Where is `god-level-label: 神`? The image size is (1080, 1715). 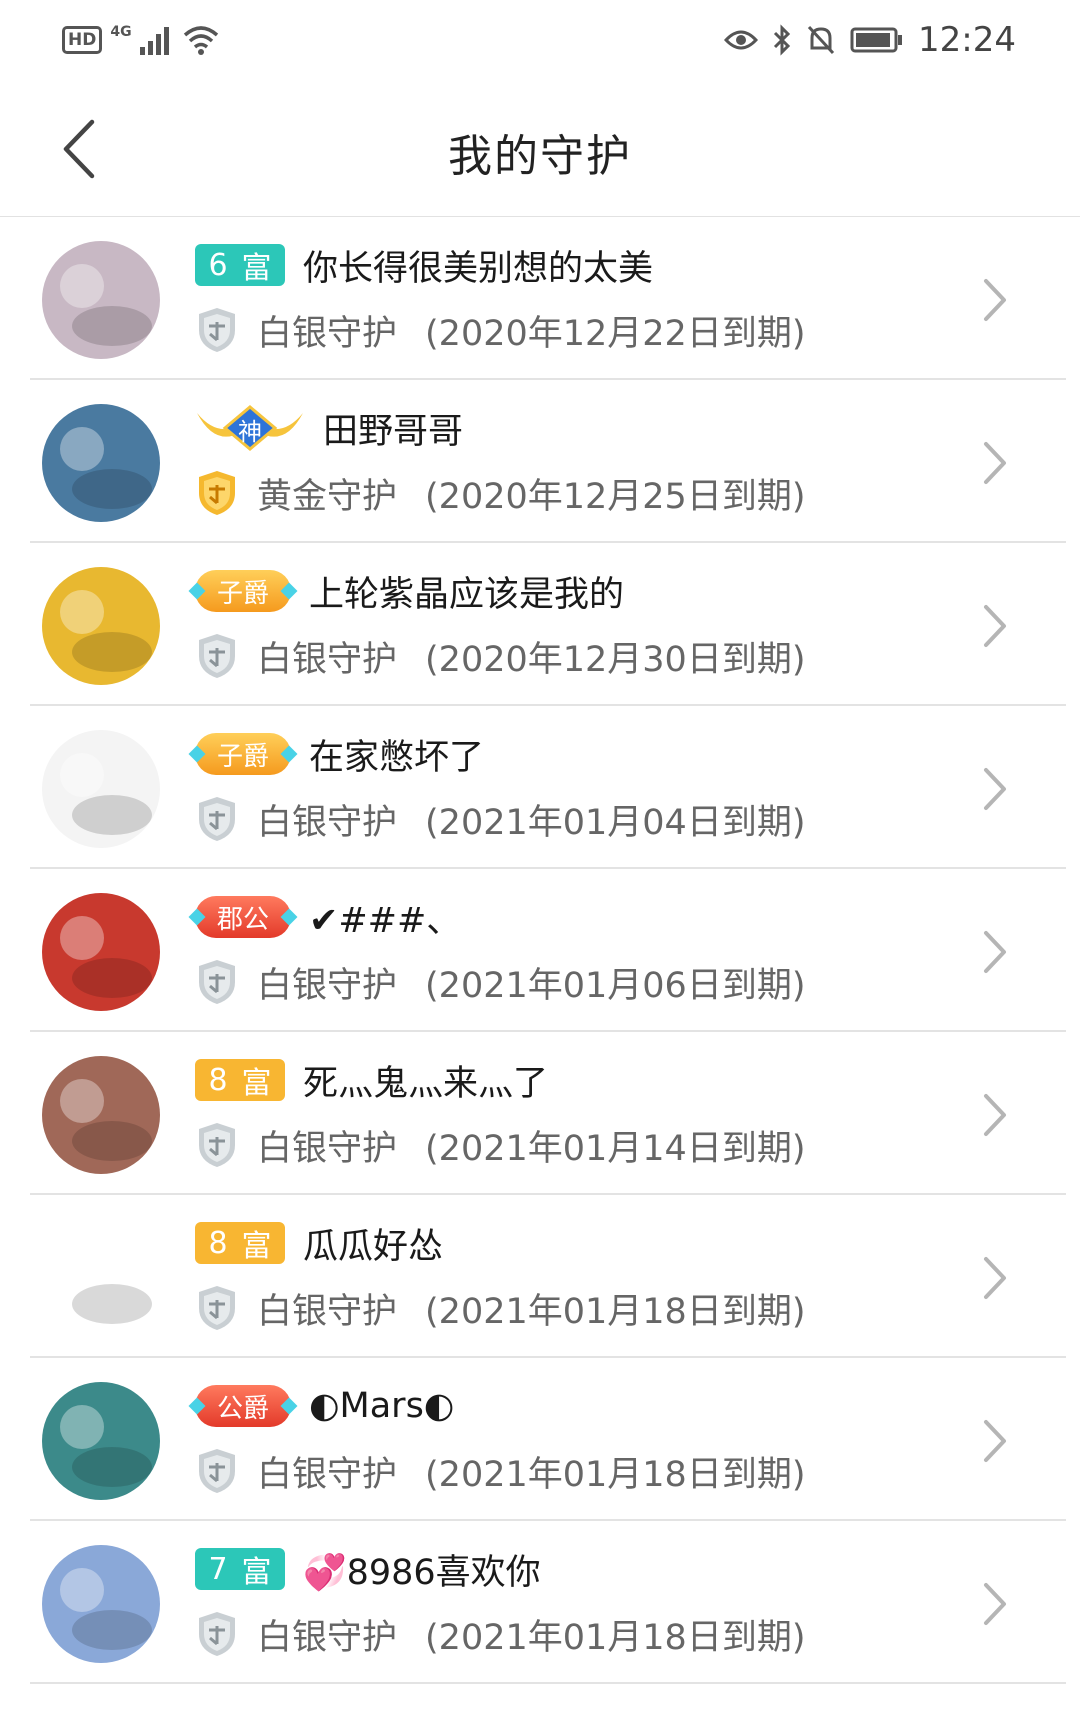
god-level-label: 神 is located at coordinates (250, 432).